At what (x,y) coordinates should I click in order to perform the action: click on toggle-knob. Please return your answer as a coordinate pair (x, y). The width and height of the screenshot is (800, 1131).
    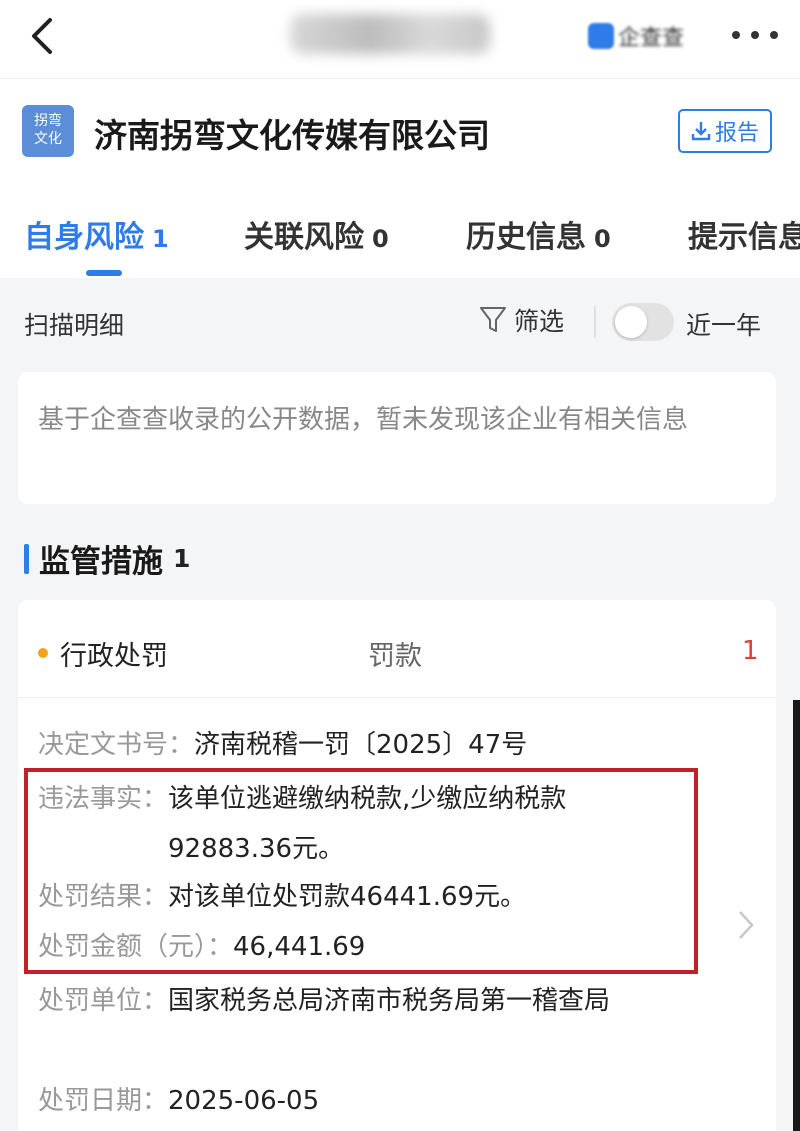
    Looking at the image, I should click on (631, 322).